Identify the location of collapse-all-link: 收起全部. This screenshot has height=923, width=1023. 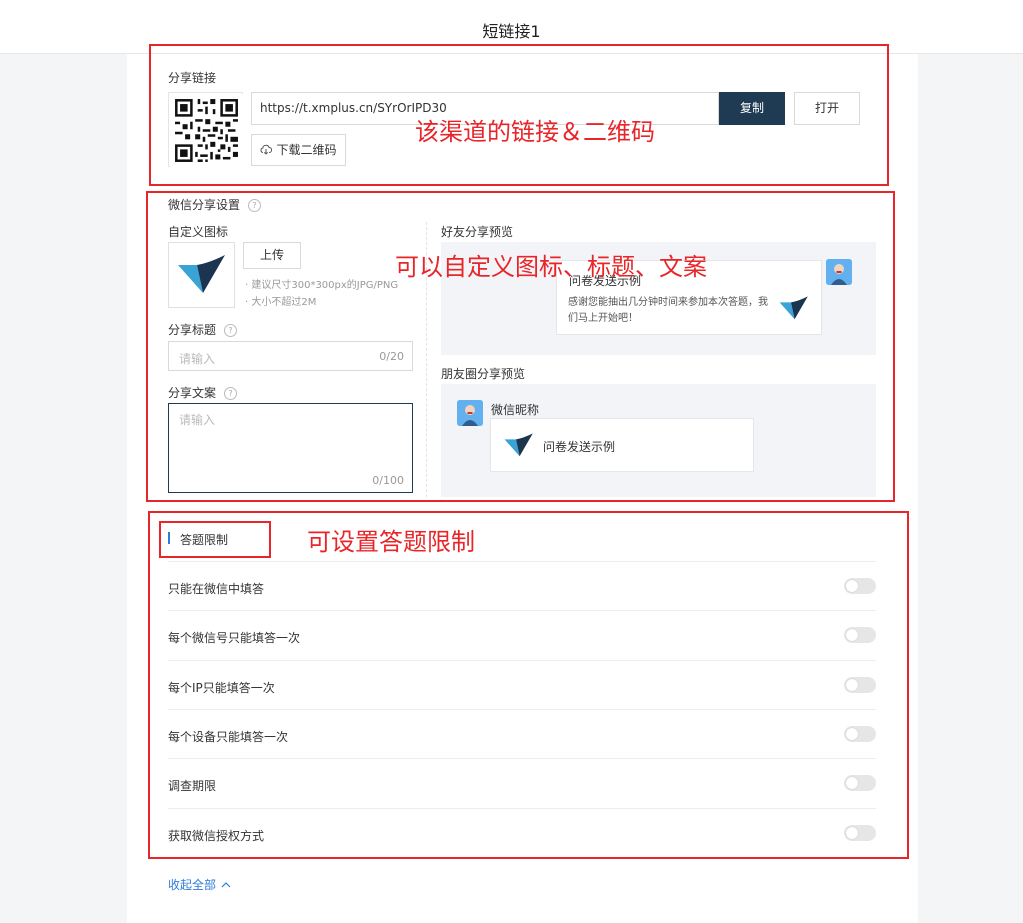
(199, 884).